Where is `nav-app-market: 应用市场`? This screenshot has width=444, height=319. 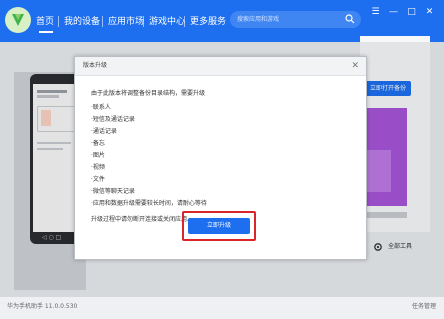
nav-app-market: 应用市场 is located at coordinates (126, 22).